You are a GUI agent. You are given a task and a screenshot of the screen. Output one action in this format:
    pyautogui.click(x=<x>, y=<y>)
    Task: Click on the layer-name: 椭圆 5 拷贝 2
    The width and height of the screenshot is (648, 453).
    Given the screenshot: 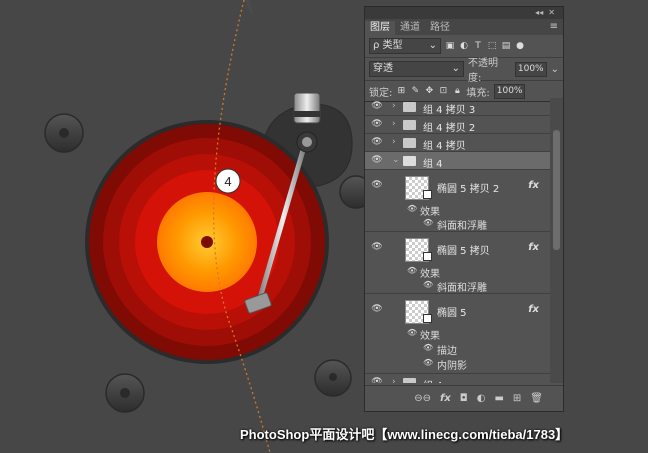 What is the action you would take?
    pyautogui.click(x=468, y=189)
    